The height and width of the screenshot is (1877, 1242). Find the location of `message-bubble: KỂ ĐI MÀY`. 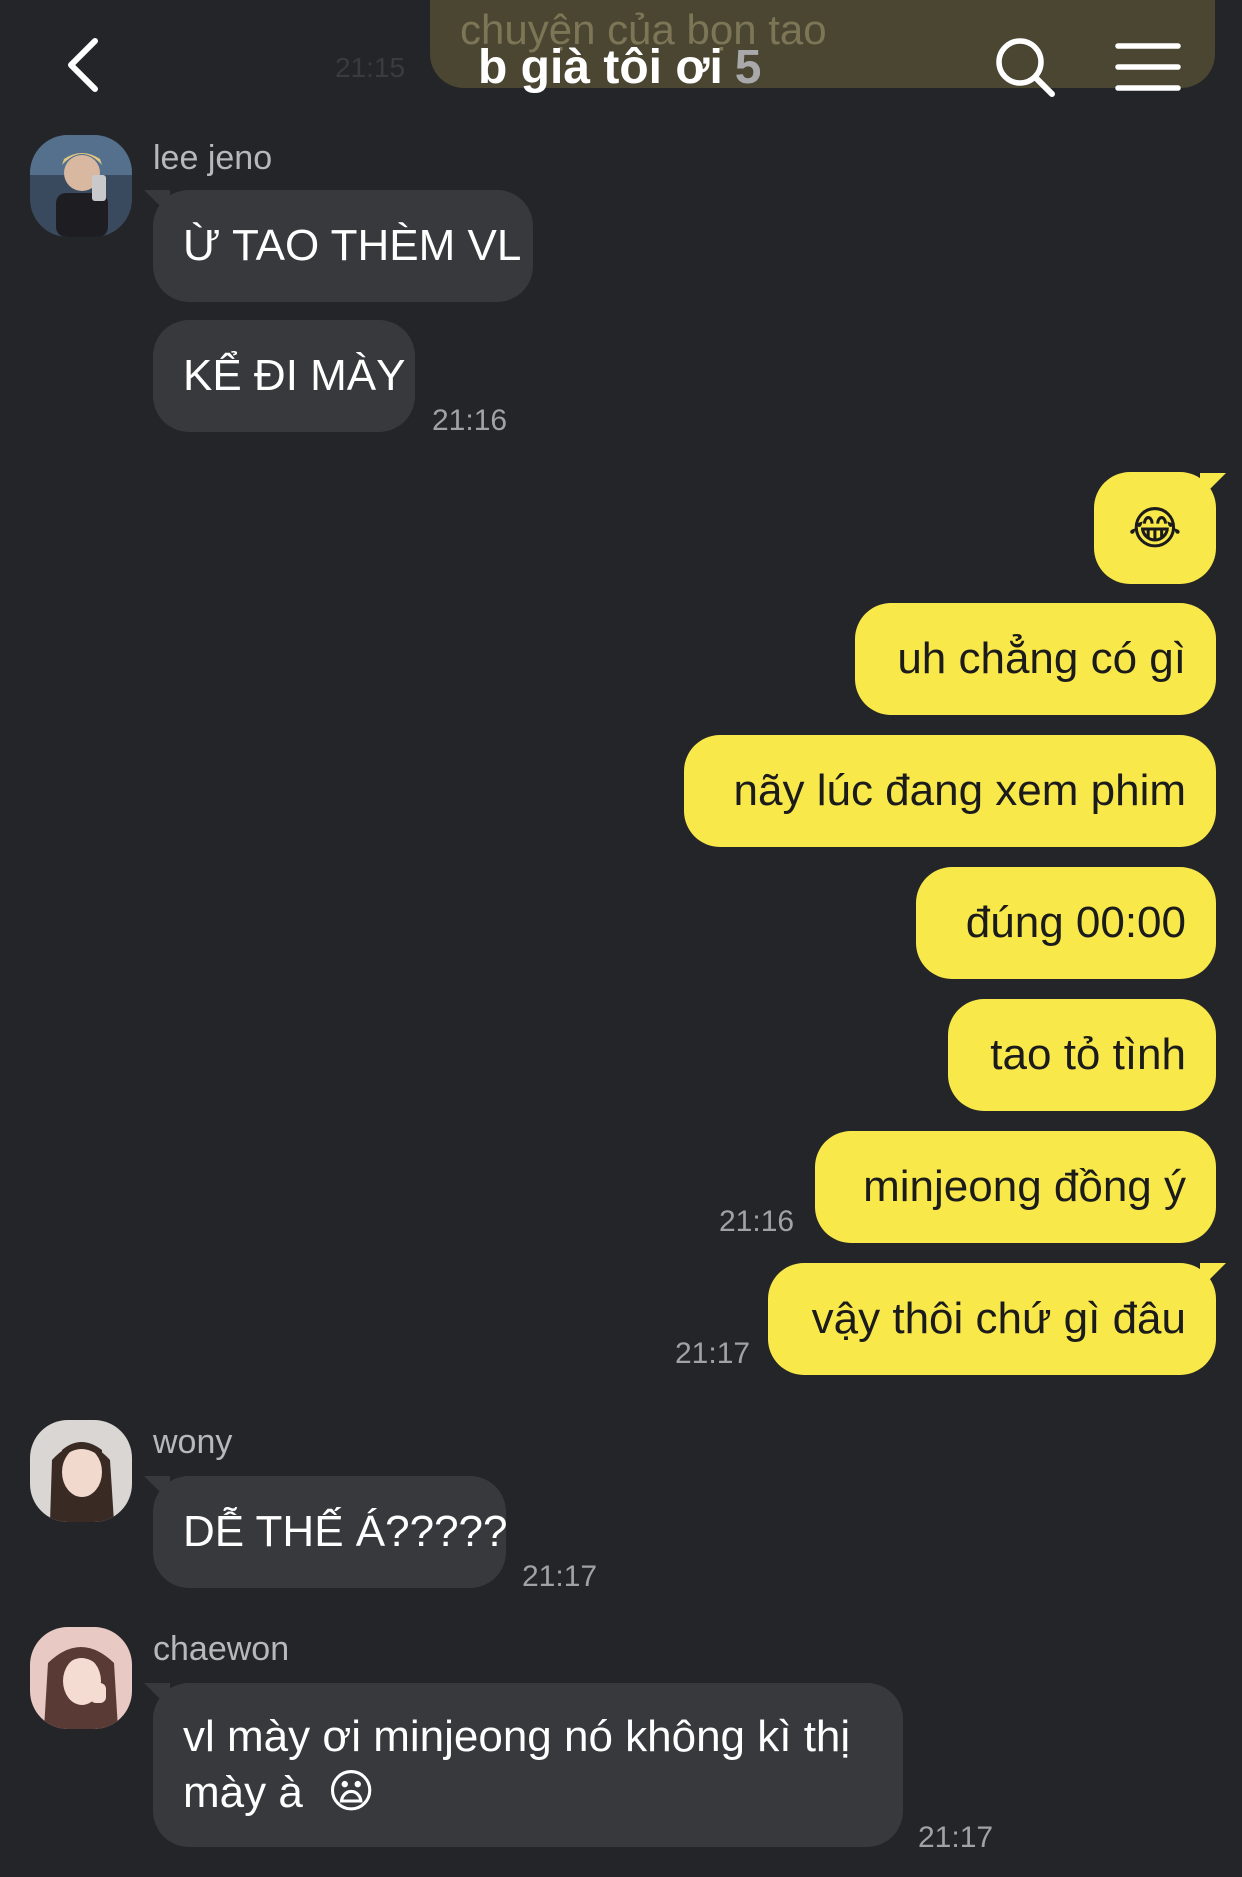

message-bubble: KỂ ĐI MÀY is located at coordinates (284, 376).